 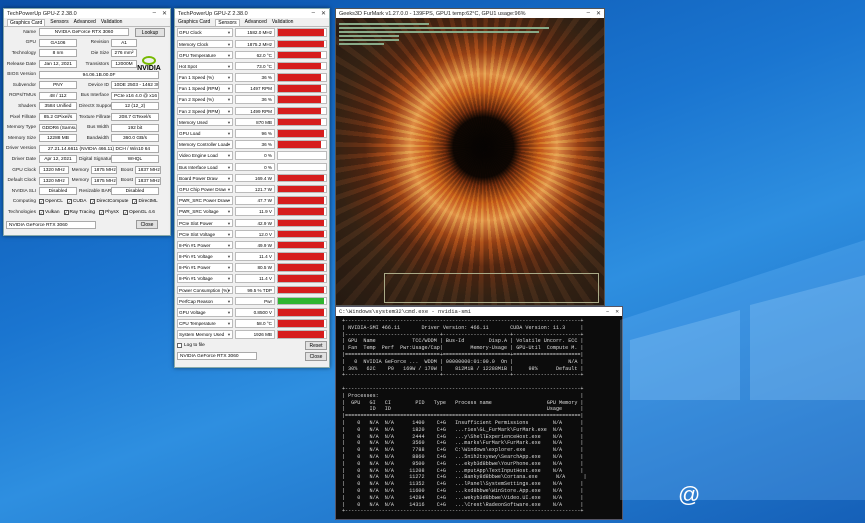 What do you see at coordinates (49, 212) in the screenshot?
I see `checkbox-vulkan: ✓ Vulkan` at bounding box center [49, 212].